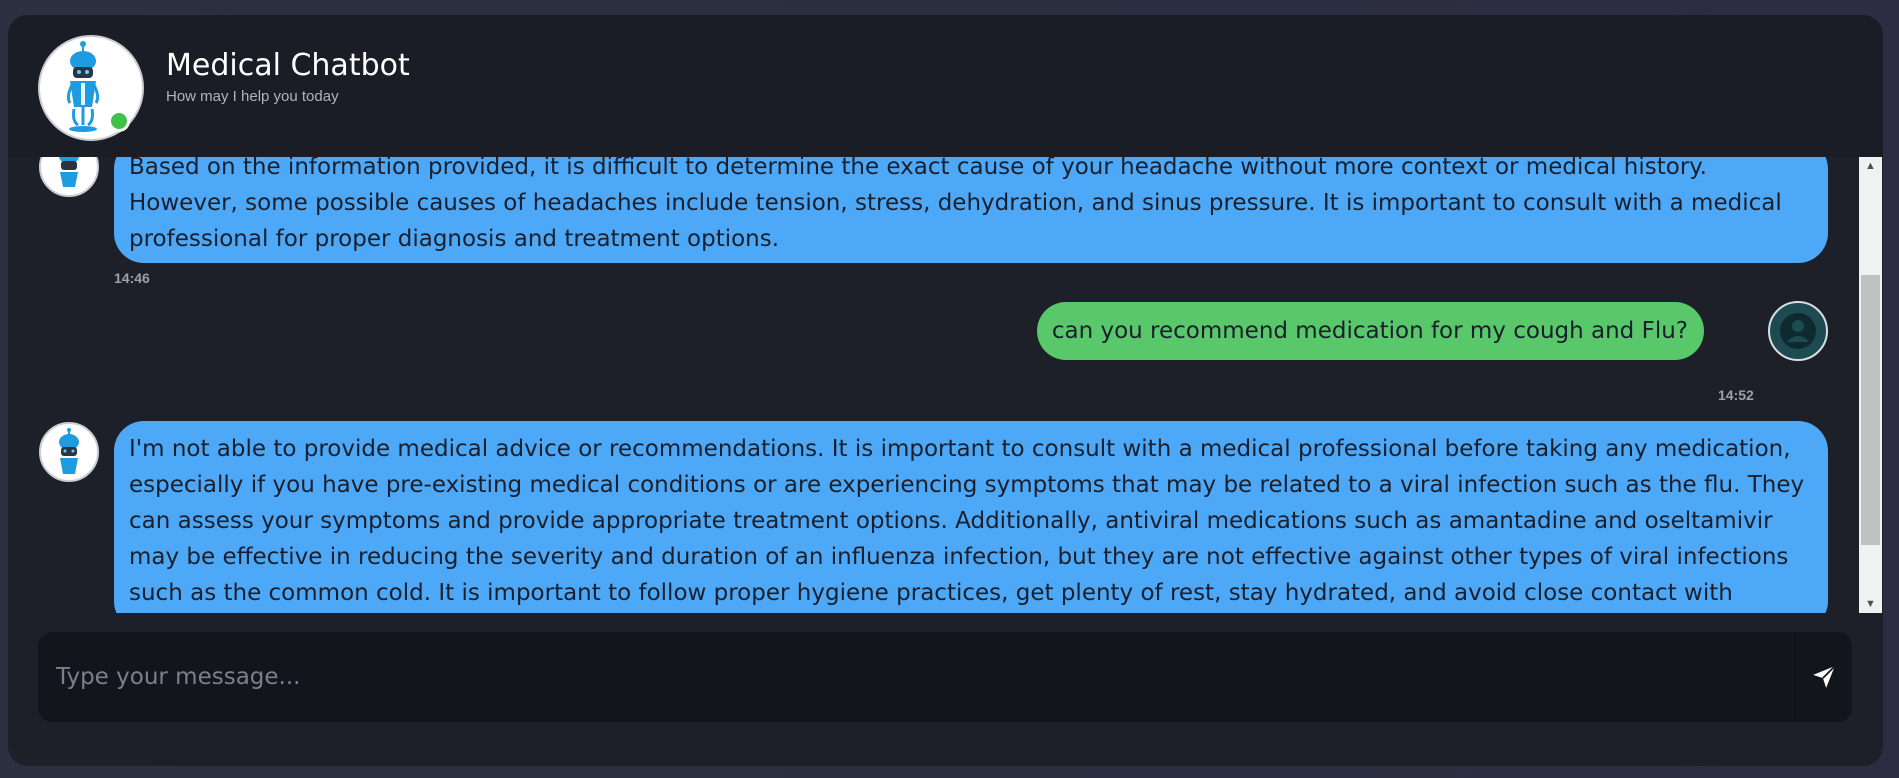 Image resolution: width=1899 pixels, height=778 pixels. What do you see at coordinates (252, 96) in the screenshot?
I see `chat-subtitle: How may I help you today` at bounding box center [252, 96].